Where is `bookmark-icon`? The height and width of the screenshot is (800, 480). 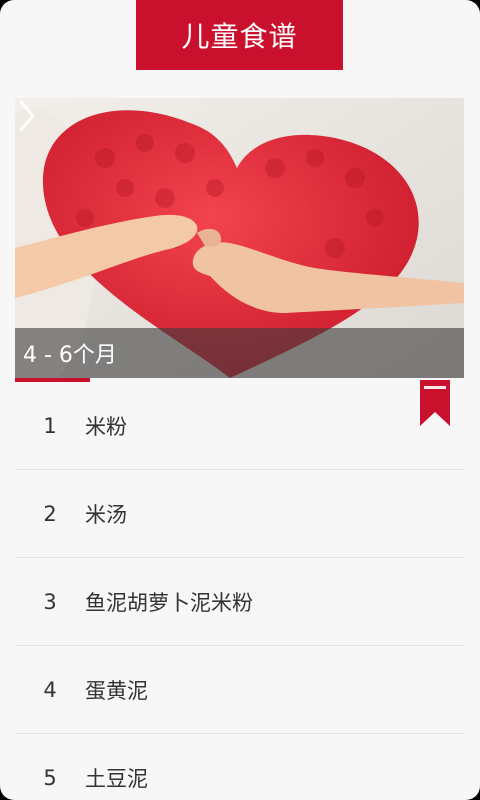 bookmark-icon is located at coordinates (435, 403).